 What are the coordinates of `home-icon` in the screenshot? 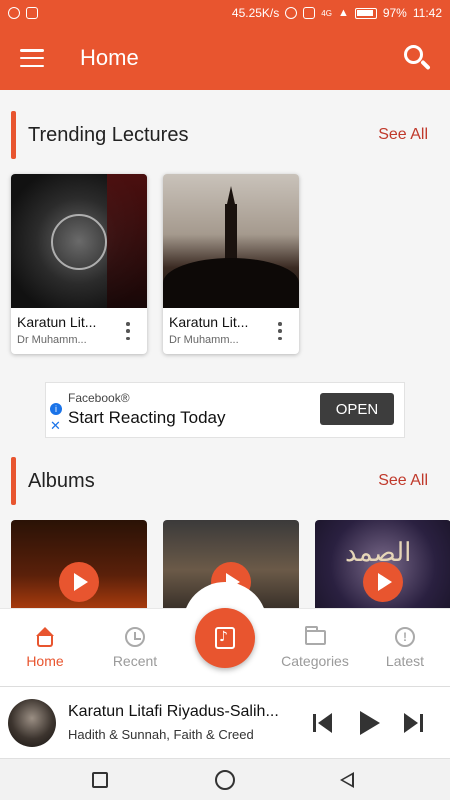 It's located at (45, 637).